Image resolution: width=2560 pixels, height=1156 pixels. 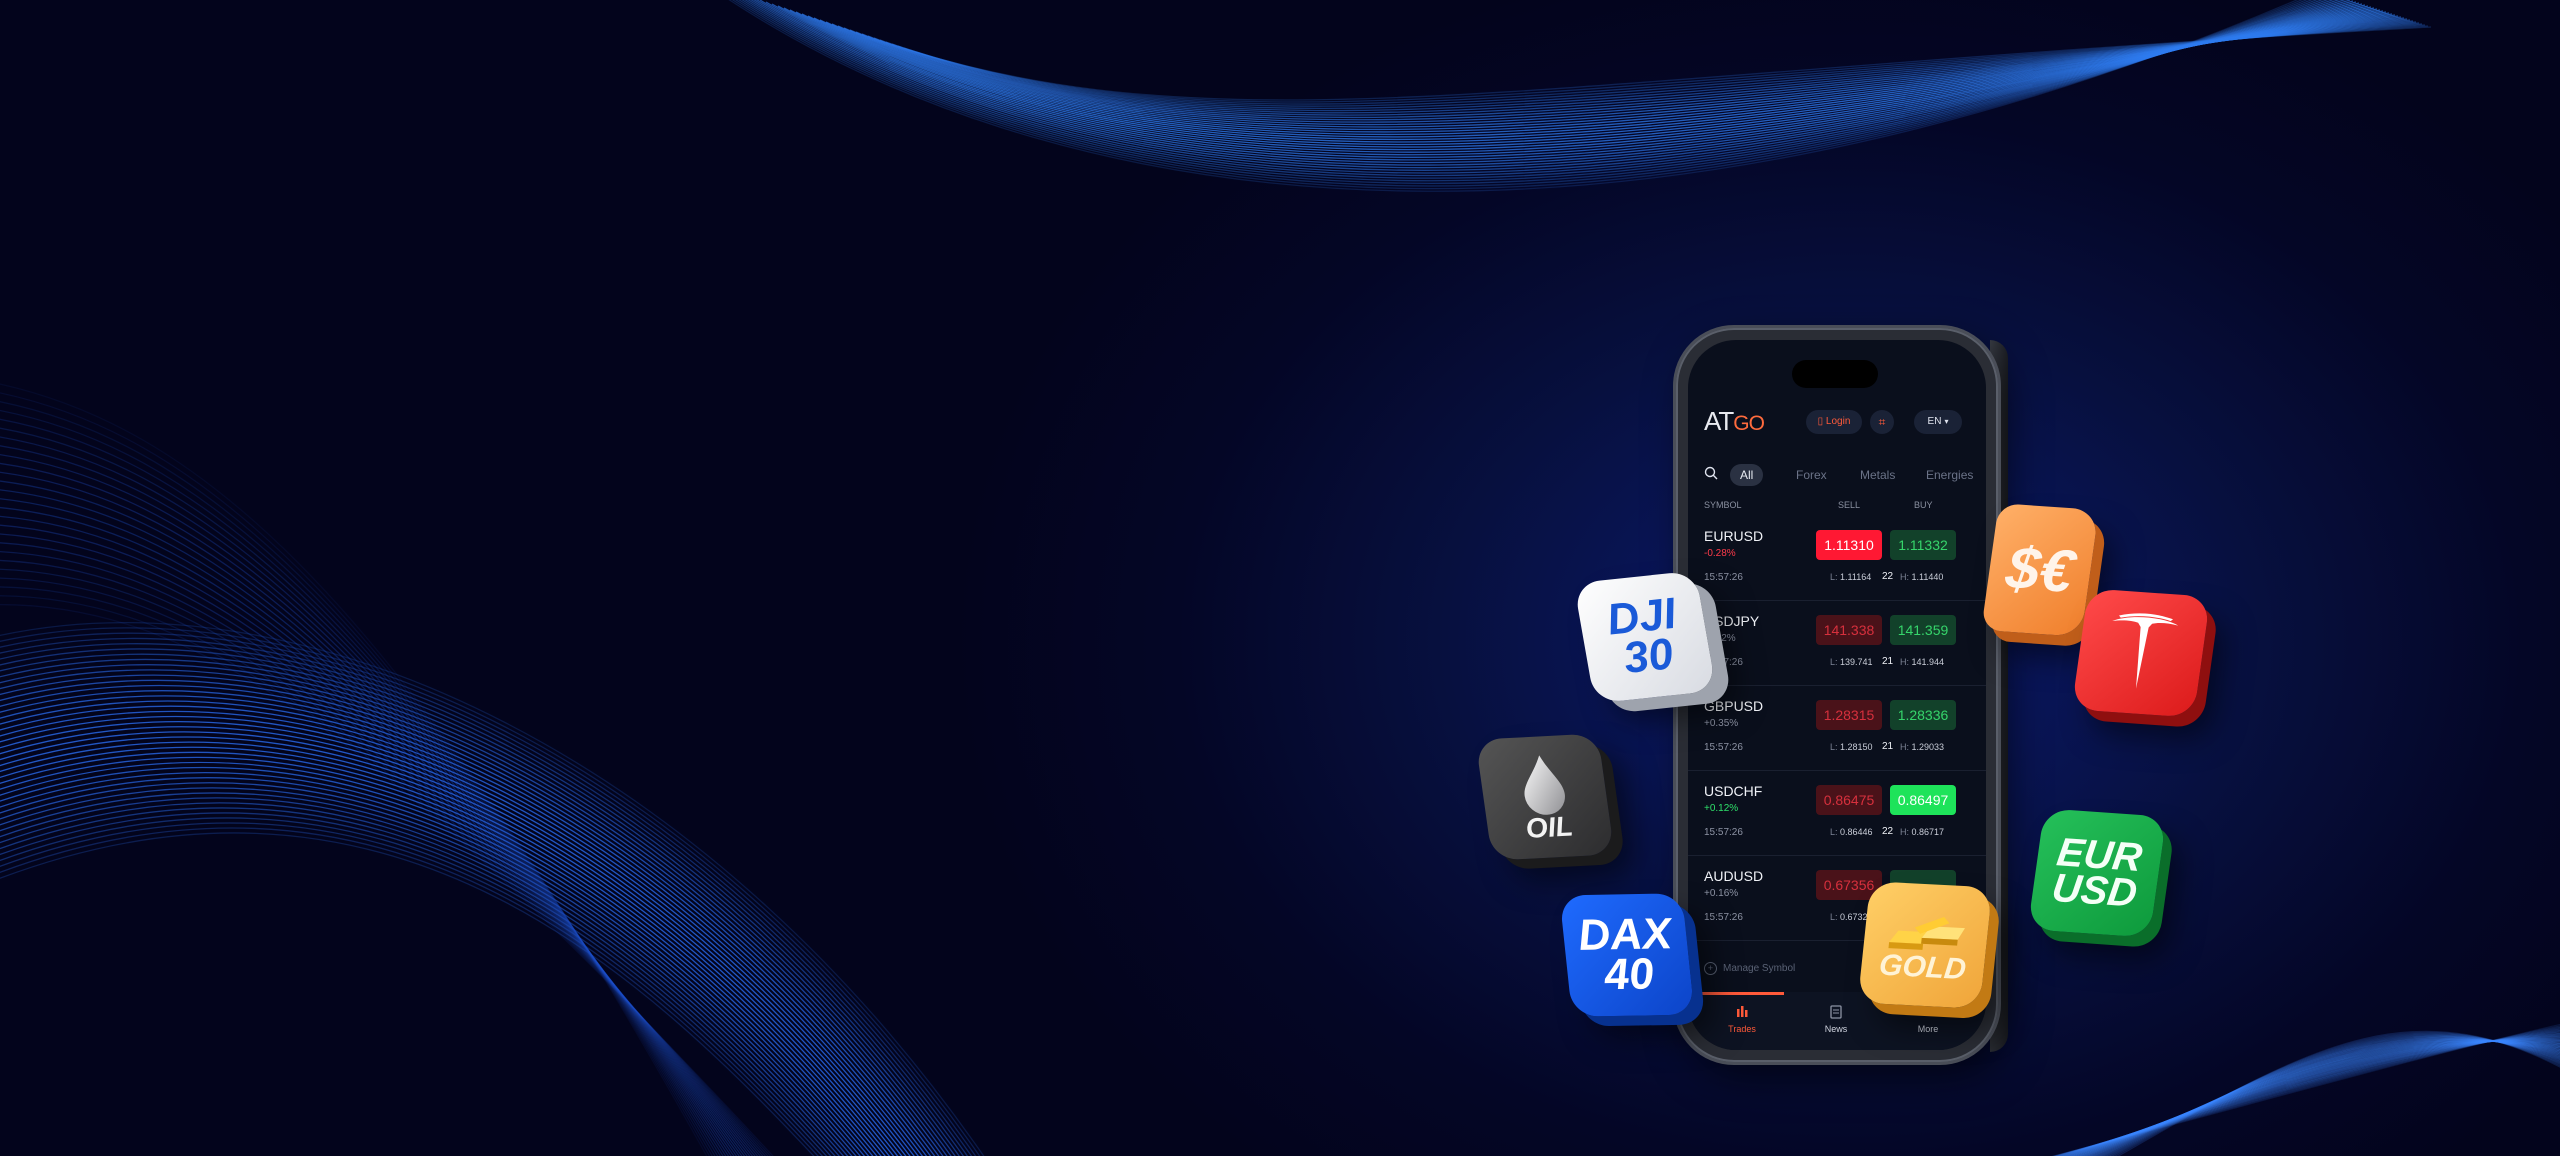 I want to click on low-price: L: 1.11164, so click(x=1850, y=577).